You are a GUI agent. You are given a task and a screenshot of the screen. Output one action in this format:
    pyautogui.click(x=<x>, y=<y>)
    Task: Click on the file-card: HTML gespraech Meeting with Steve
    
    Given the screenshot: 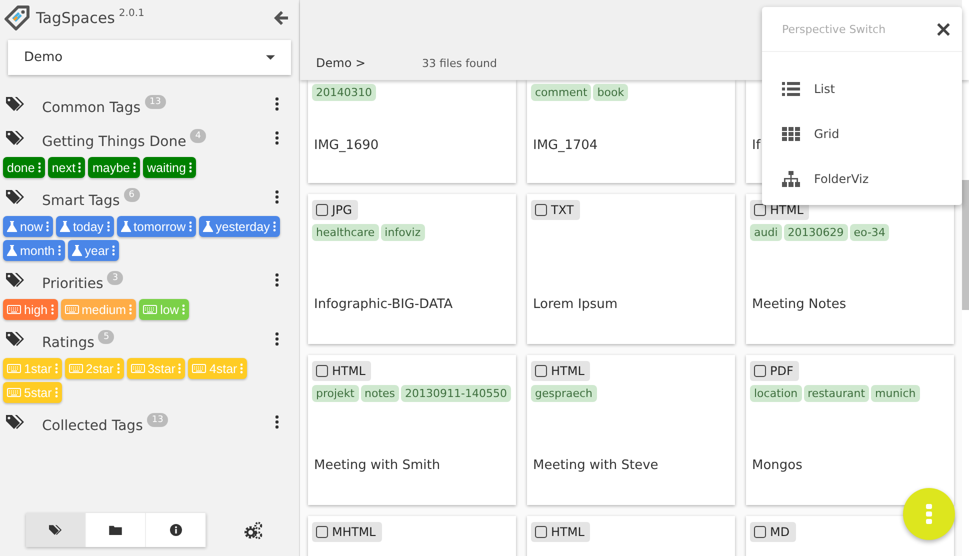 What is the action you would take?
    pyautogui.click(x=631, y=430)
    